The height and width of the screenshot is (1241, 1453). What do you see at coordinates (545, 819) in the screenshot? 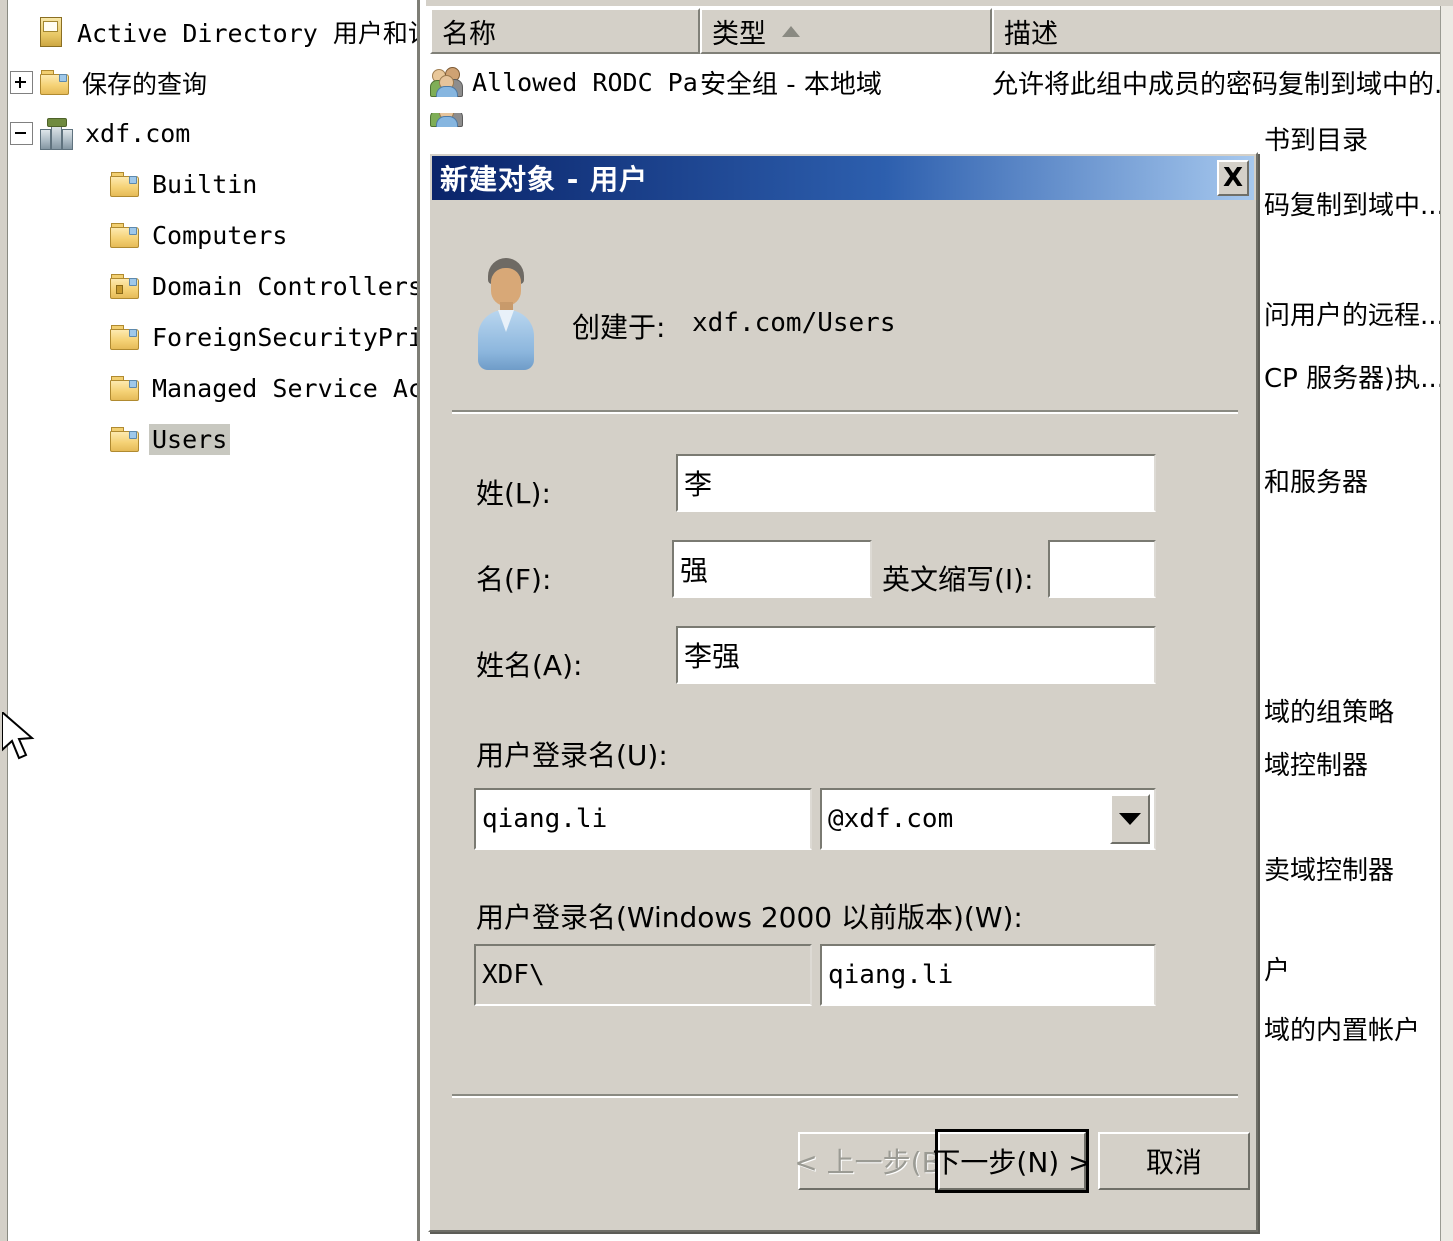
I see `user-logon-name-value: qiang.li` at bounding box center [545, 819].